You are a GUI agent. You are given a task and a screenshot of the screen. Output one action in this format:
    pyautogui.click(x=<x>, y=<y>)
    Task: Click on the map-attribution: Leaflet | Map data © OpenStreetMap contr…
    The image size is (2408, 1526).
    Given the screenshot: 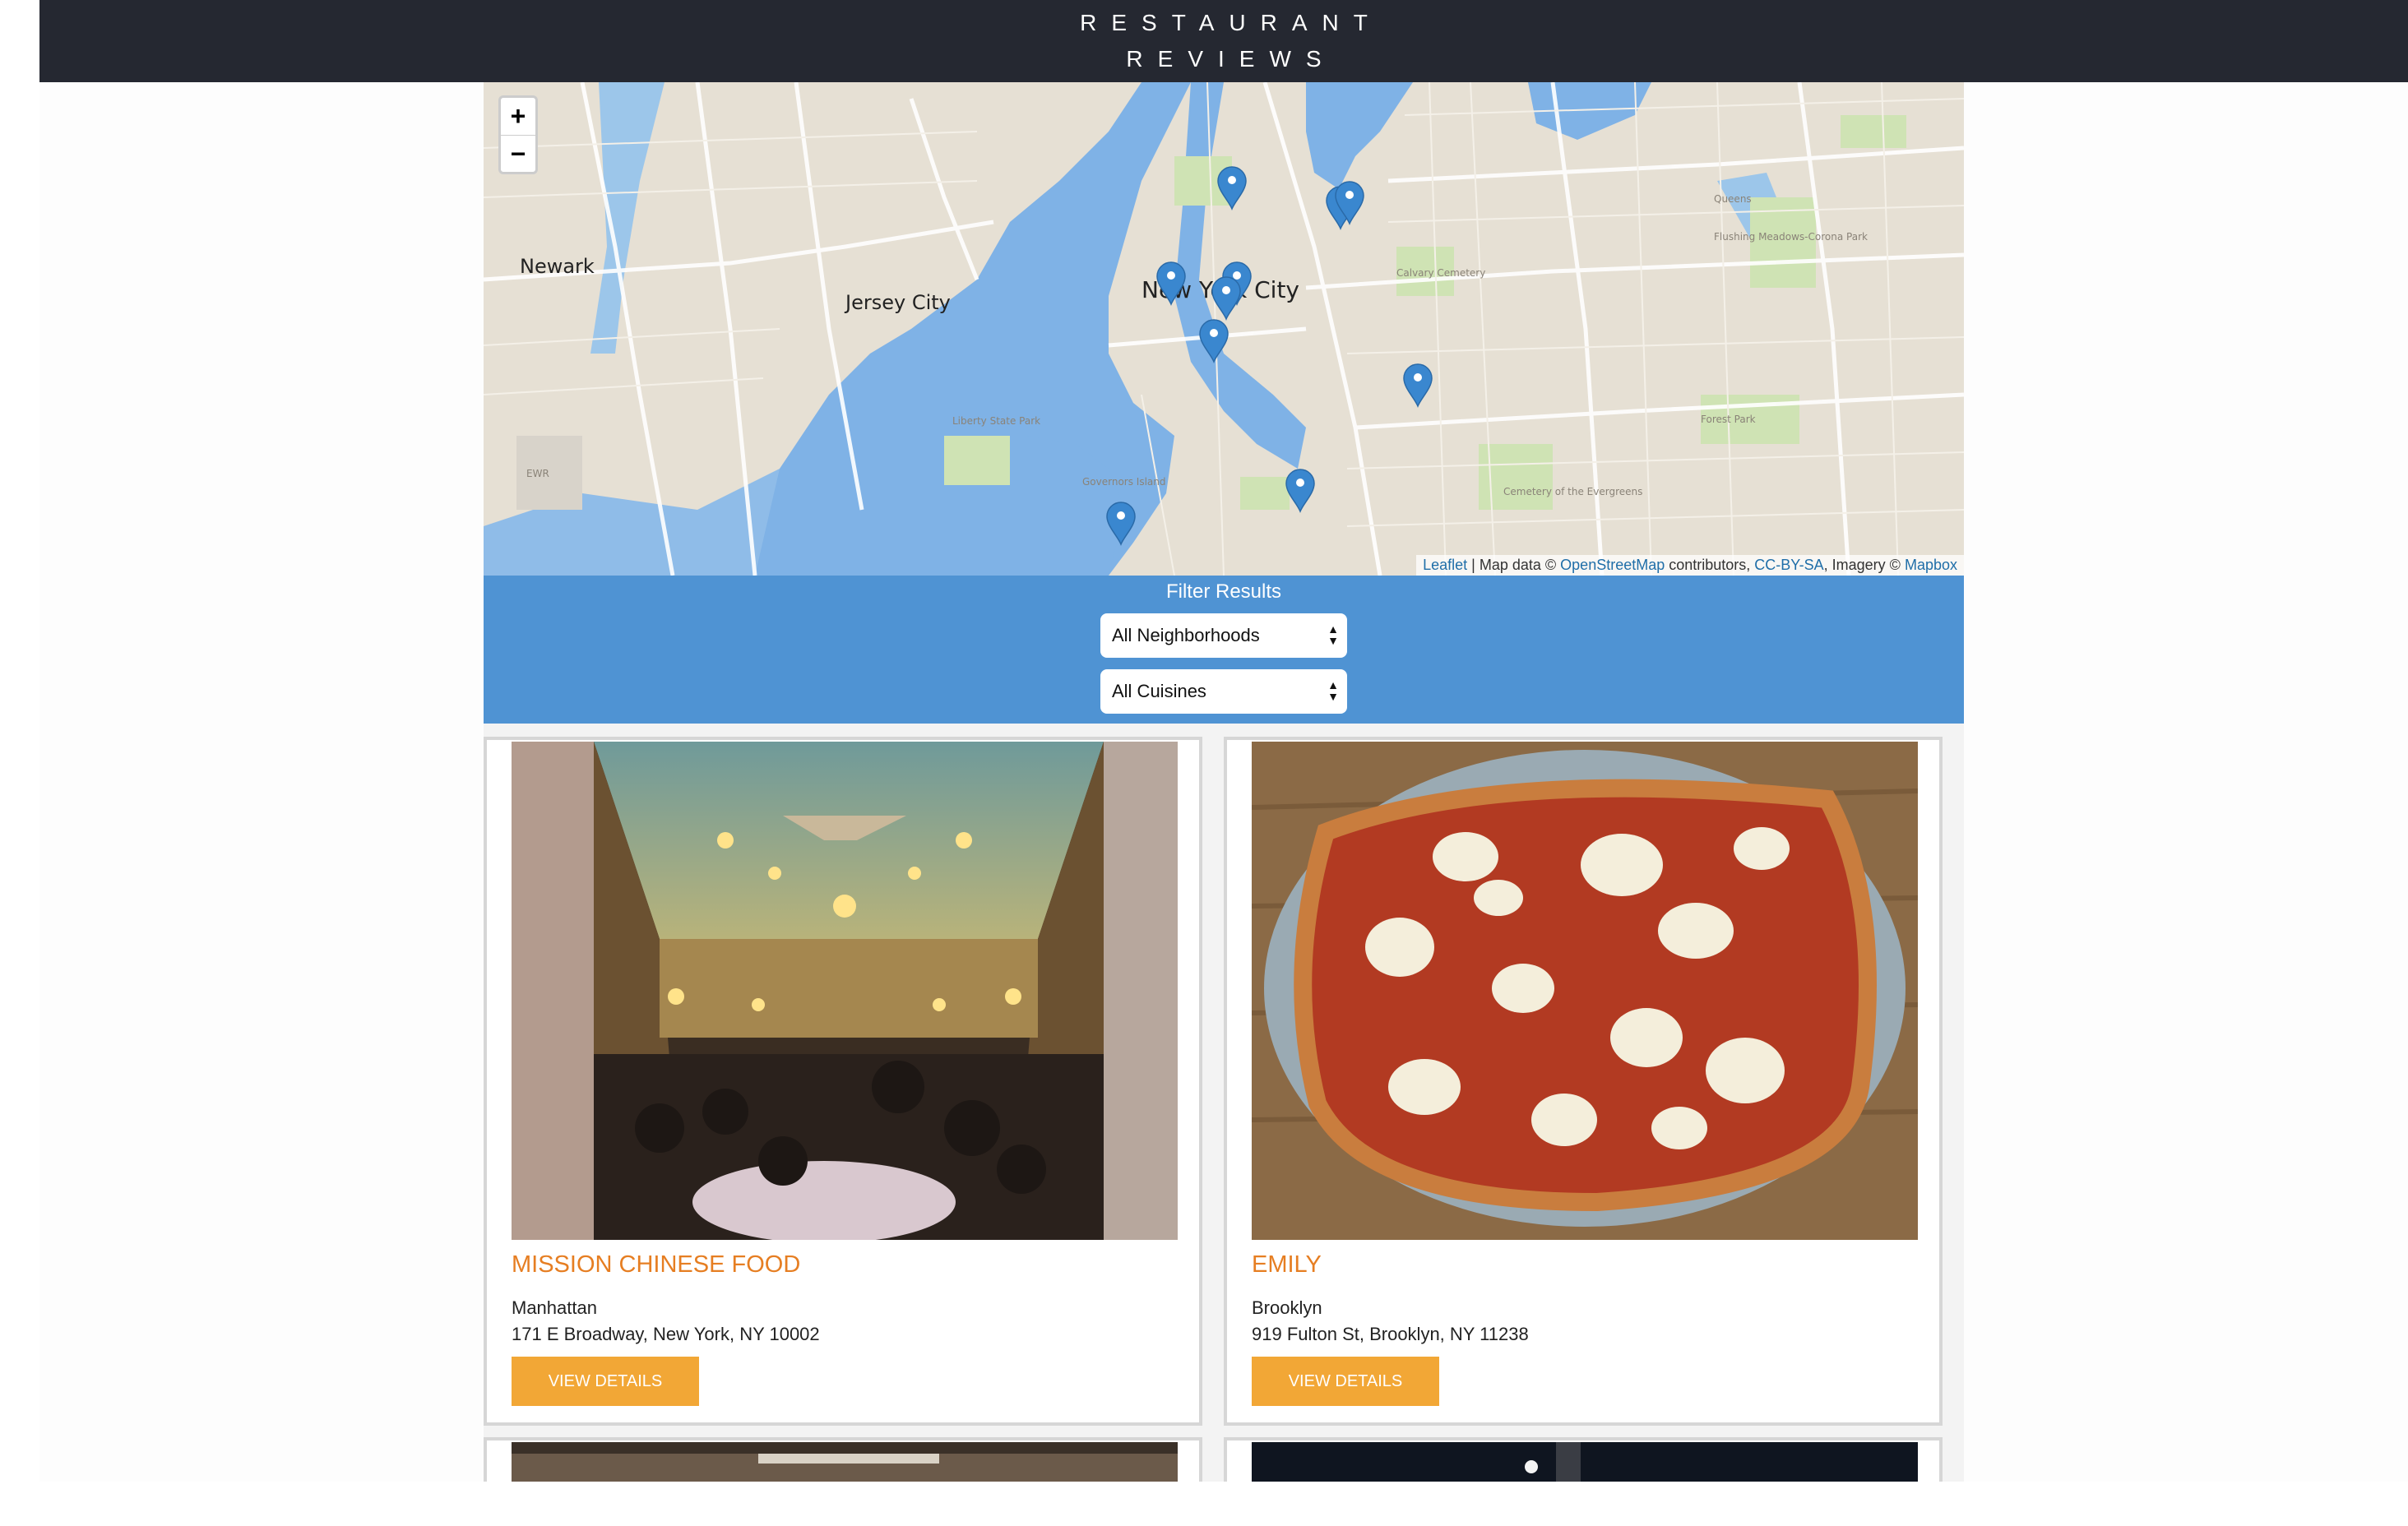 What is the action you would take?
    pyautogui.click(x=1690, y=565)
    